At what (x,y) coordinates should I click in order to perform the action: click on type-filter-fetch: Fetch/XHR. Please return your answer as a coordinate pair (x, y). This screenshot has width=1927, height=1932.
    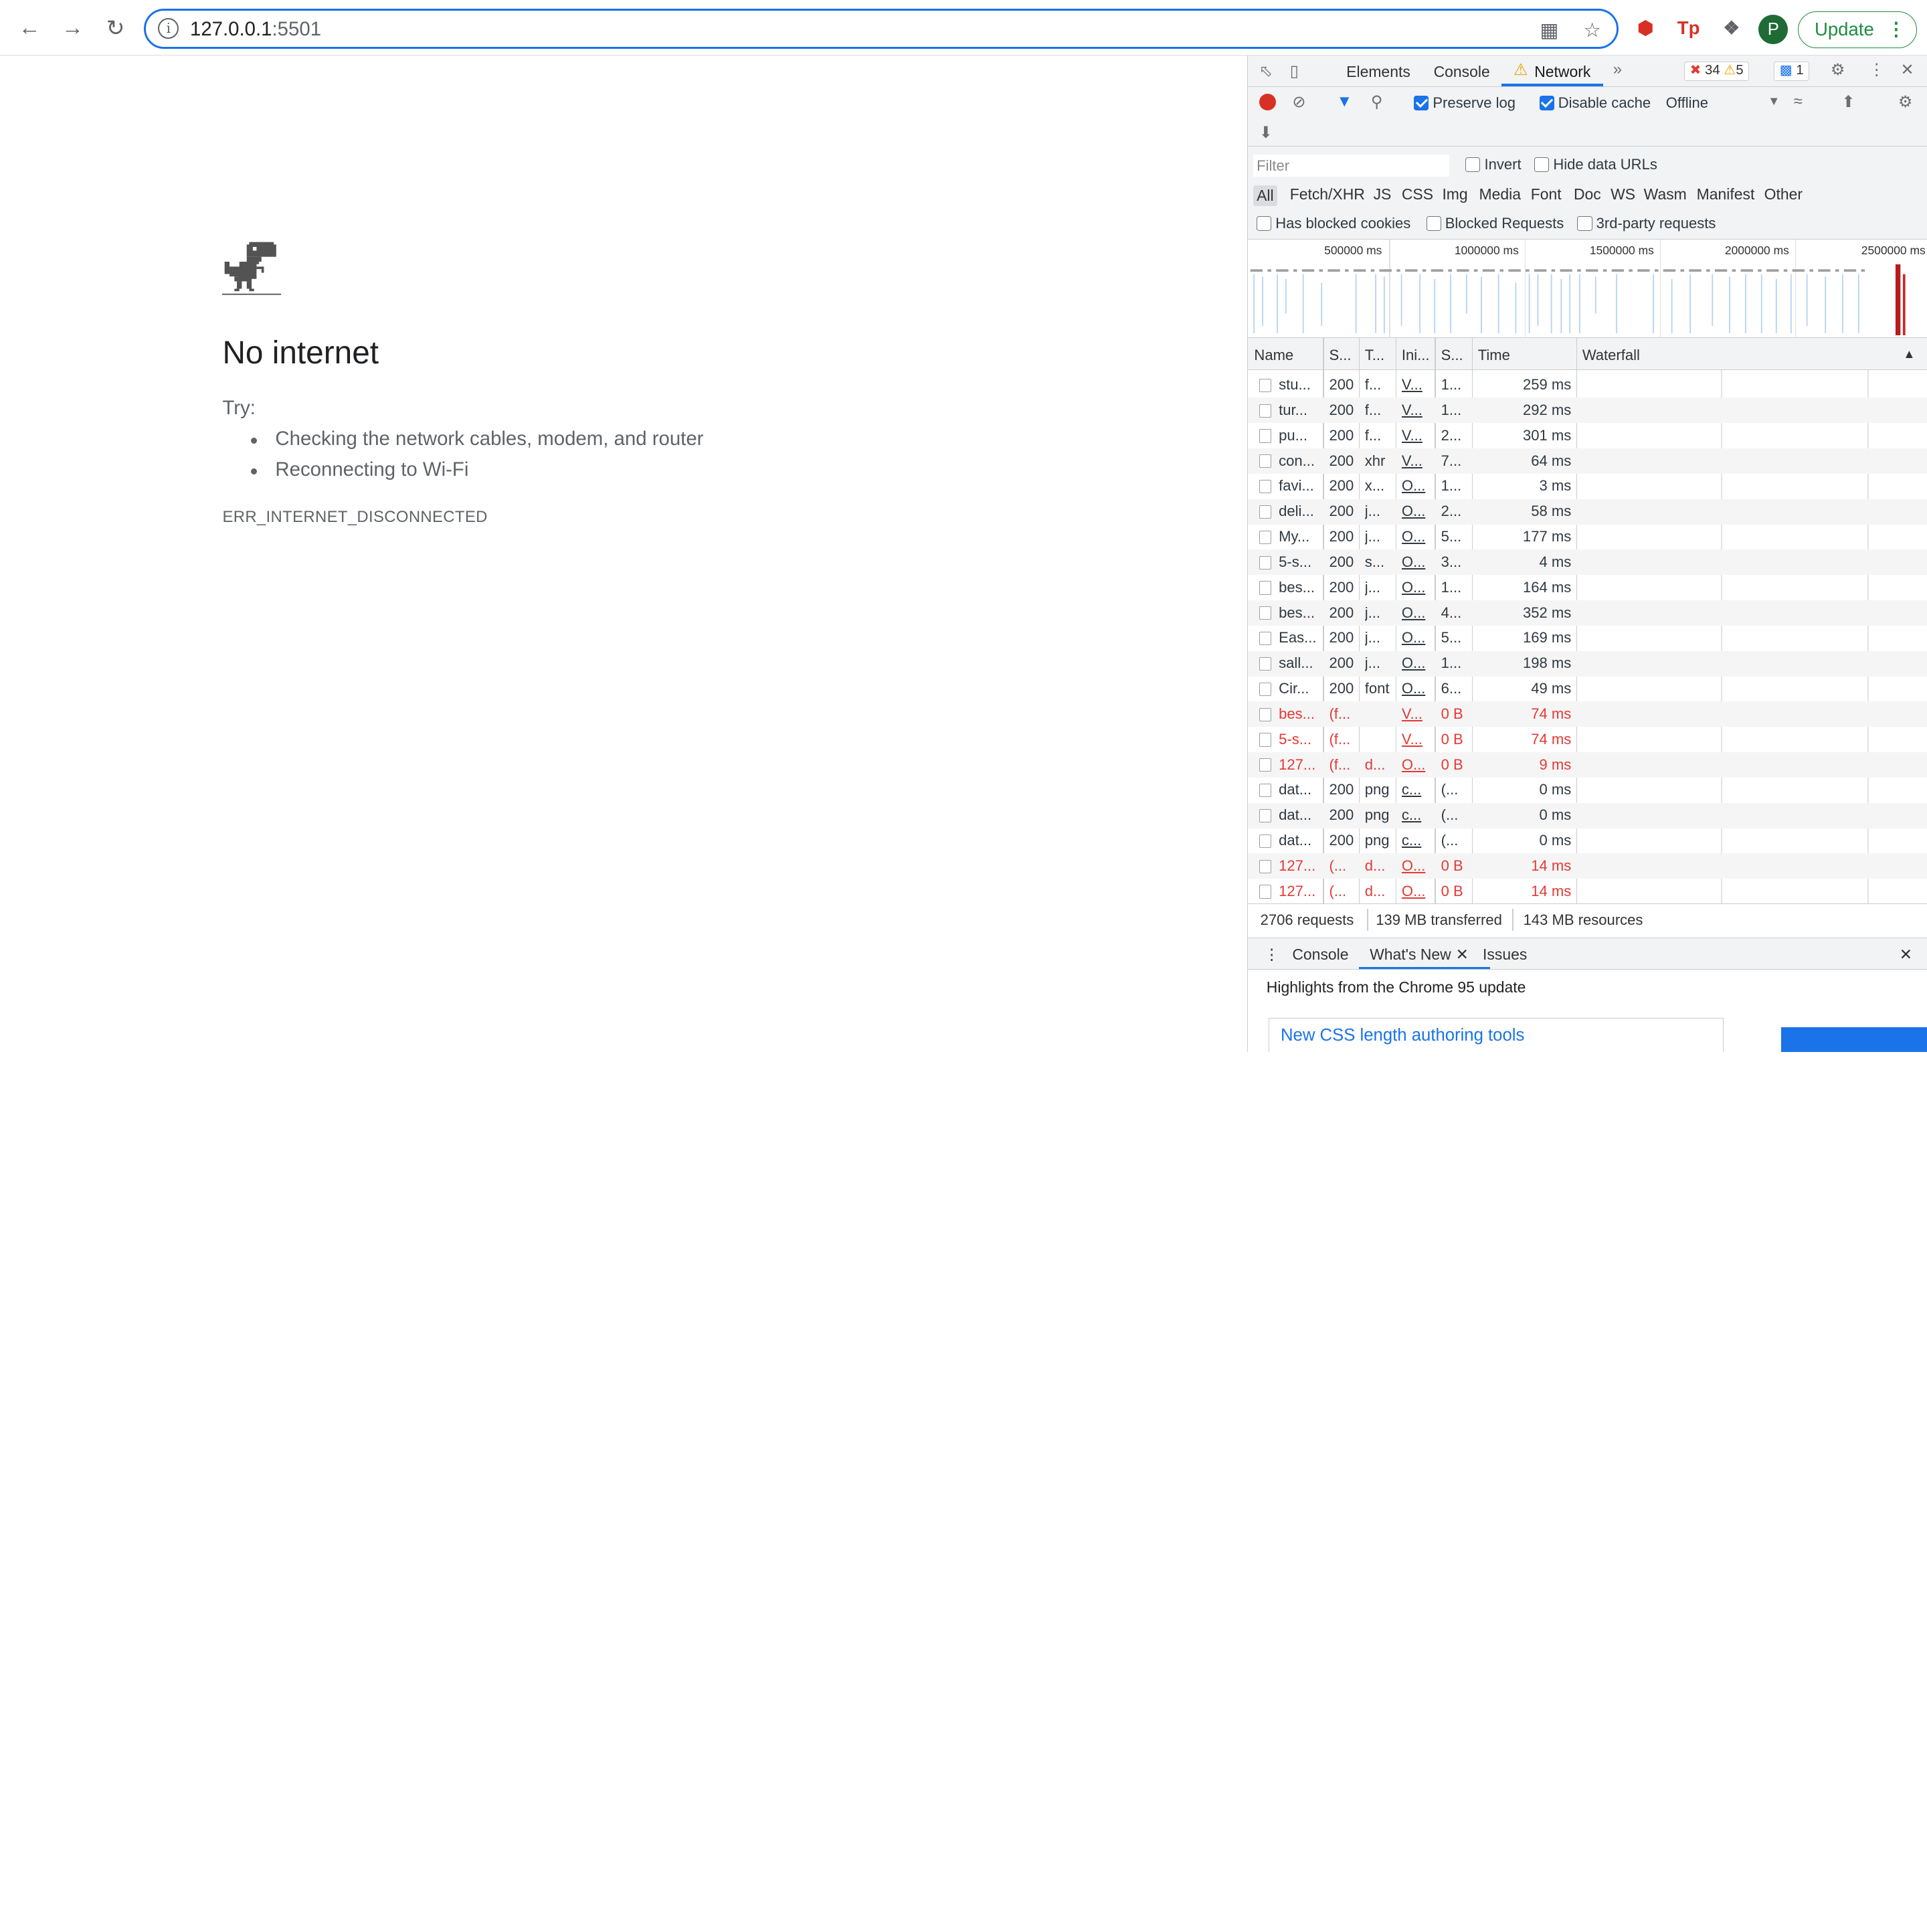
    Looking at the image, I should click on (1327, 194).